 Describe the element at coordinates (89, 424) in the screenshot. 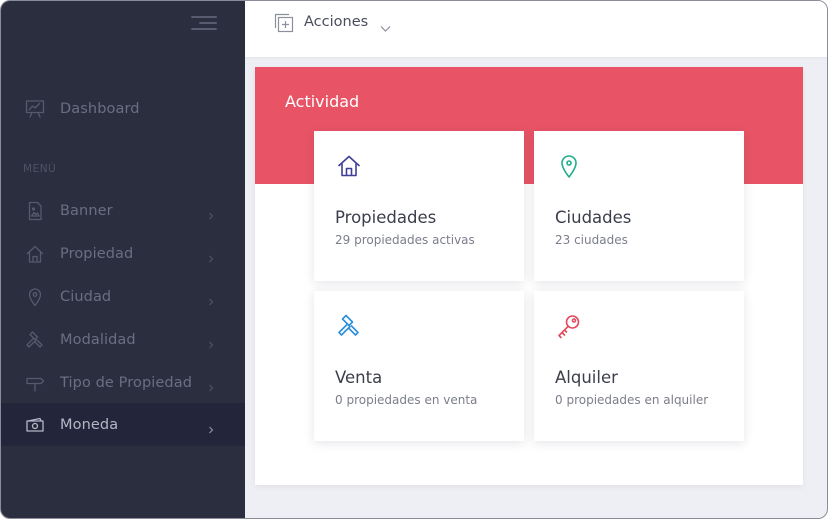

I see `sidebar-item-label: Moneda` at that location.